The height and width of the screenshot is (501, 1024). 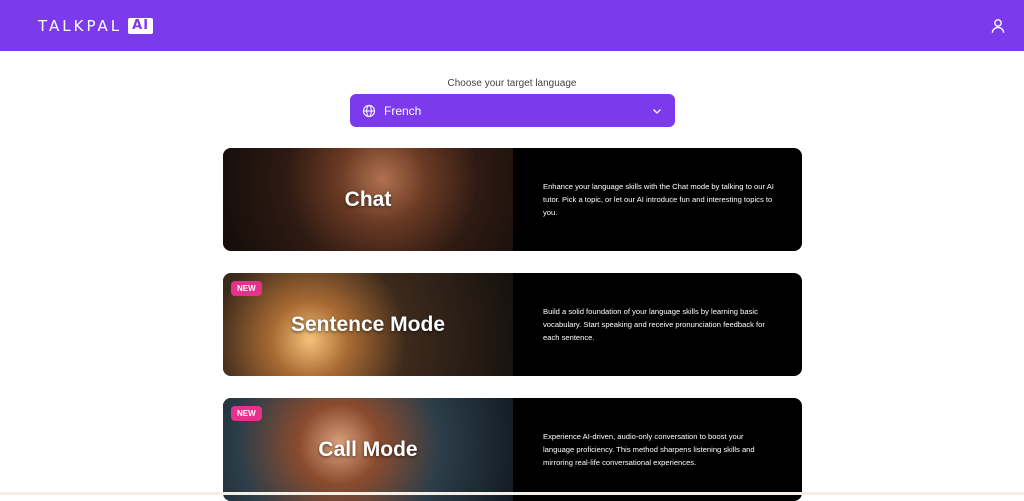 What do you see at coordinates (80, 26) in the screenshot?
I see `logo-text: TALKPAL` at bounding box center [80, 26].